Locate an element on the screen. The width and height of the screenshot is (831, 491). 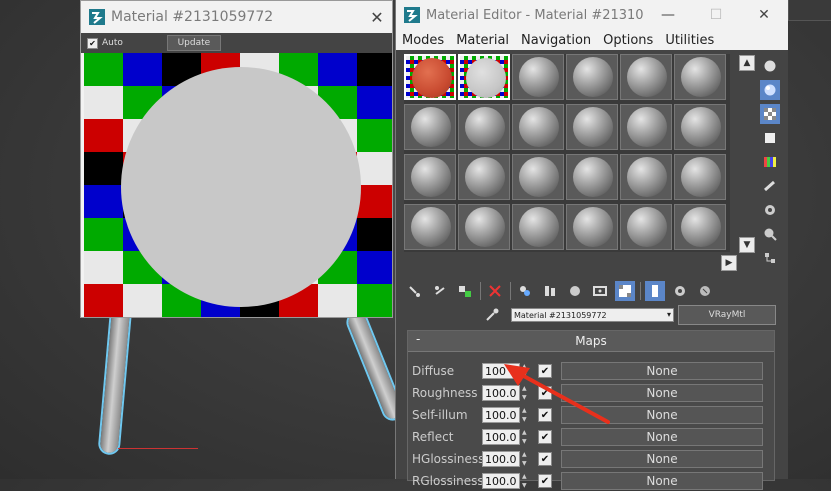
uv-tiling-icon is located at coordinates (770, 138).